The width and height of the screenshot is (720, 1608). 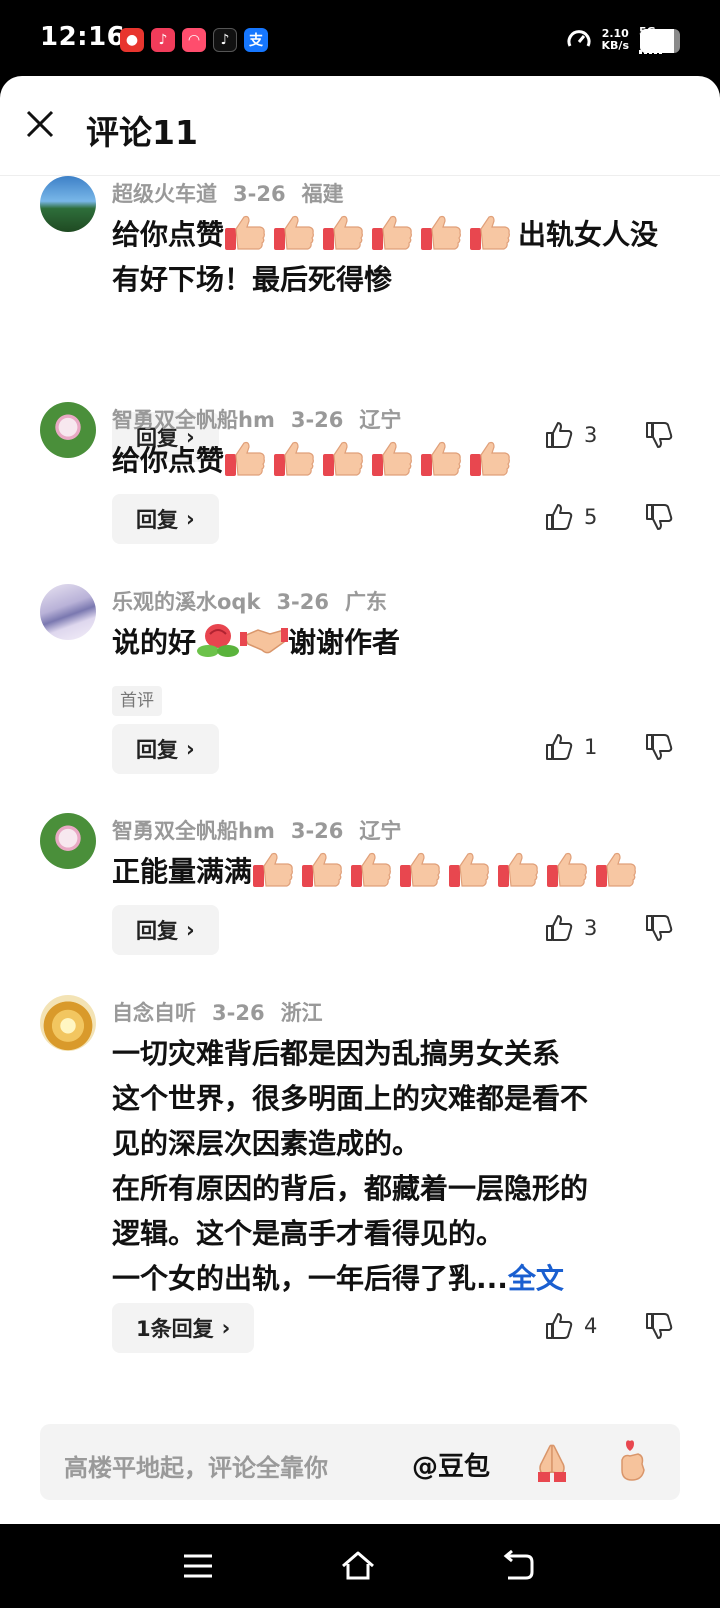 What do you see at coordinates (225, 40) in the screenshot?
I see `douyin-icon: ♪` at bounding box center [225, 40].